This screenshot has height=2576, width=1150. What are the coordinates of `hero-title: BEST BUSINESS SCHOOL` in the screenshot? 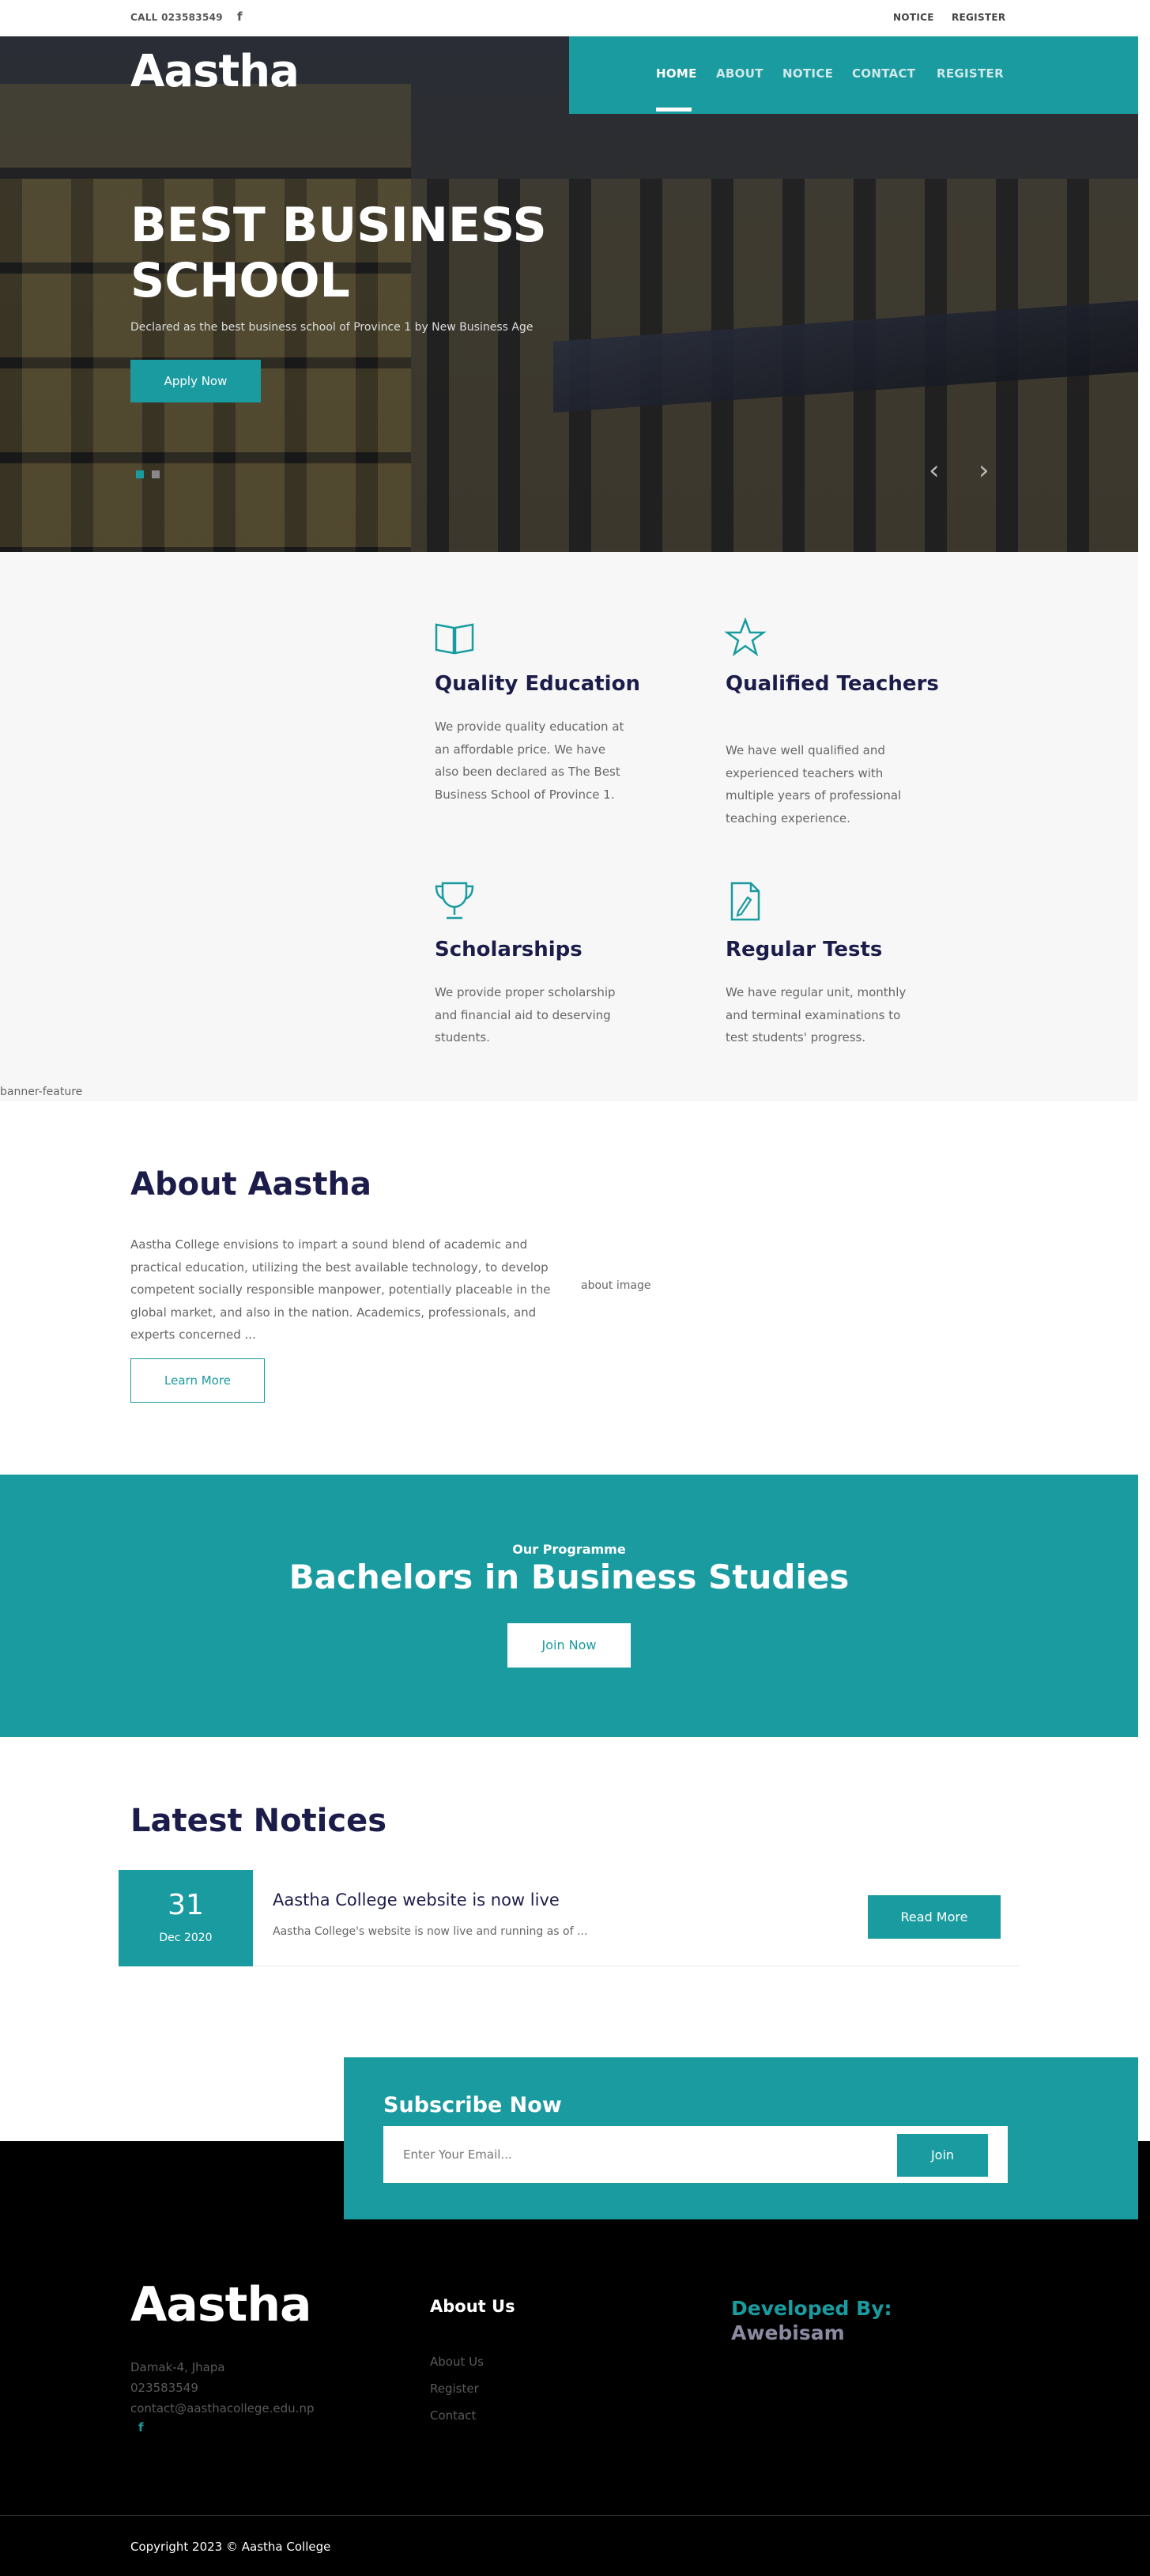 It's located at (338, 253).